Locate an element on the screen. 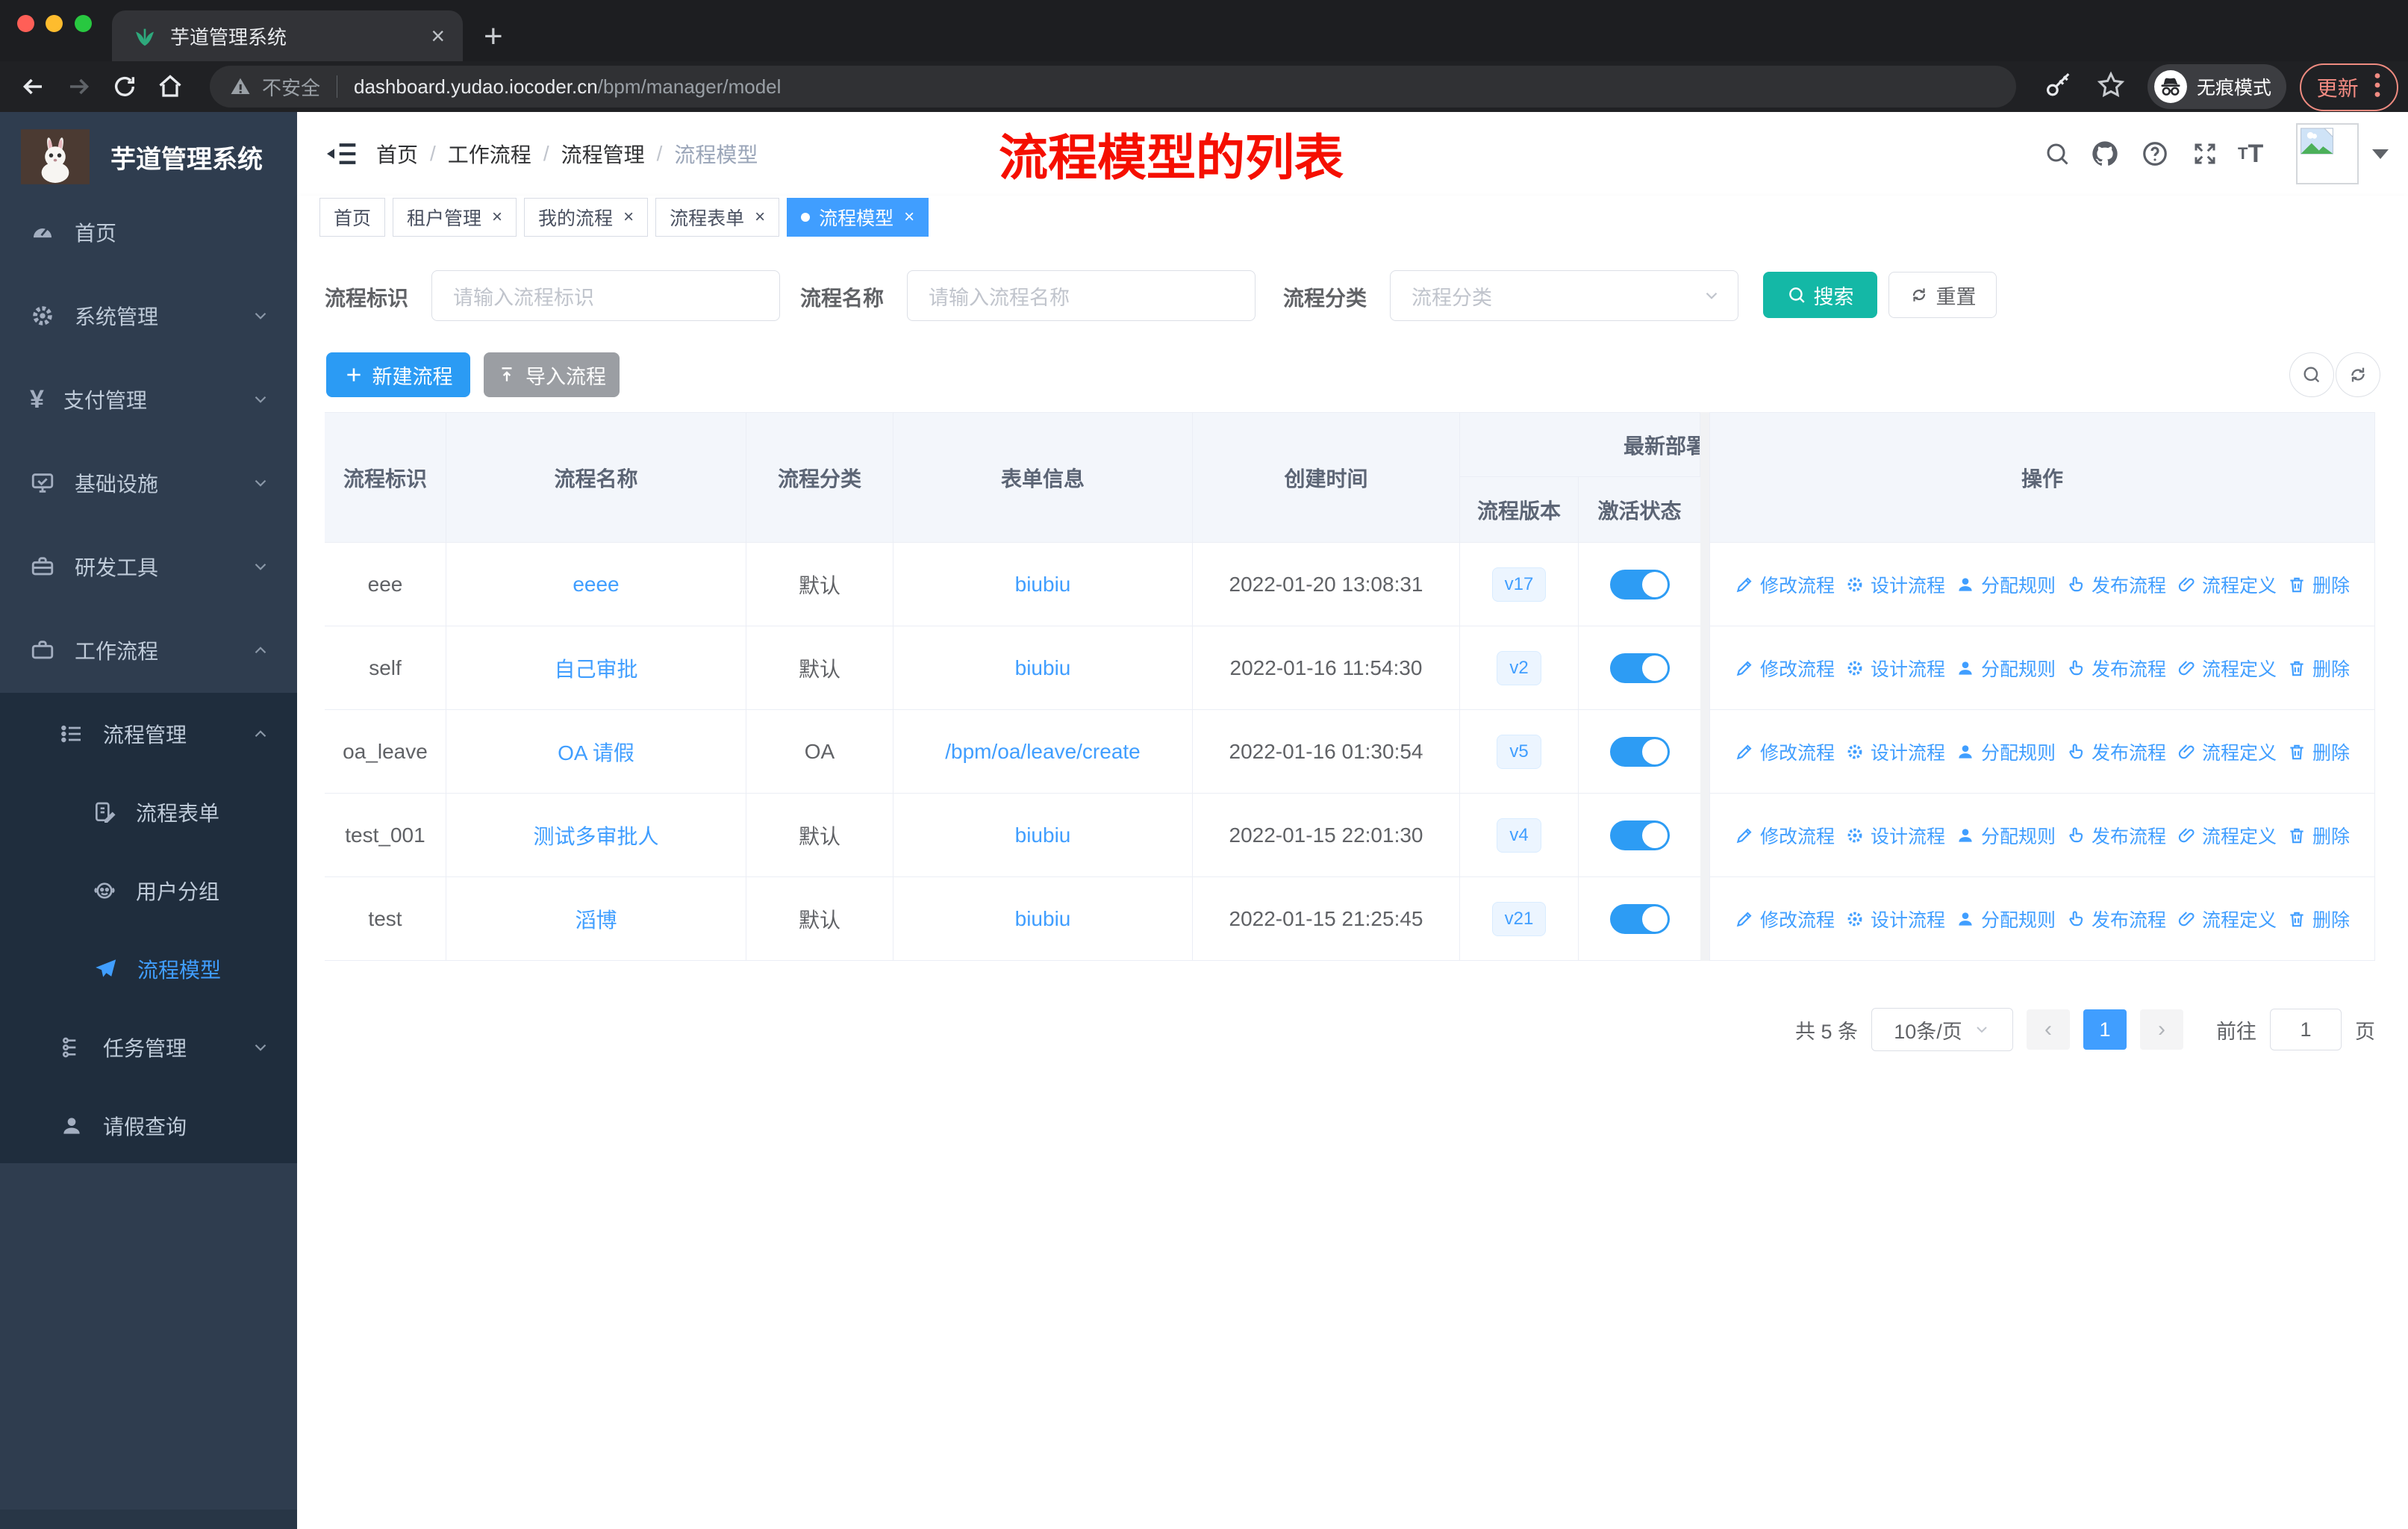 This screenshot has width=2408, height=1529. process-name-input: 请输入流程名称 is located at coordinates (1081, 295).